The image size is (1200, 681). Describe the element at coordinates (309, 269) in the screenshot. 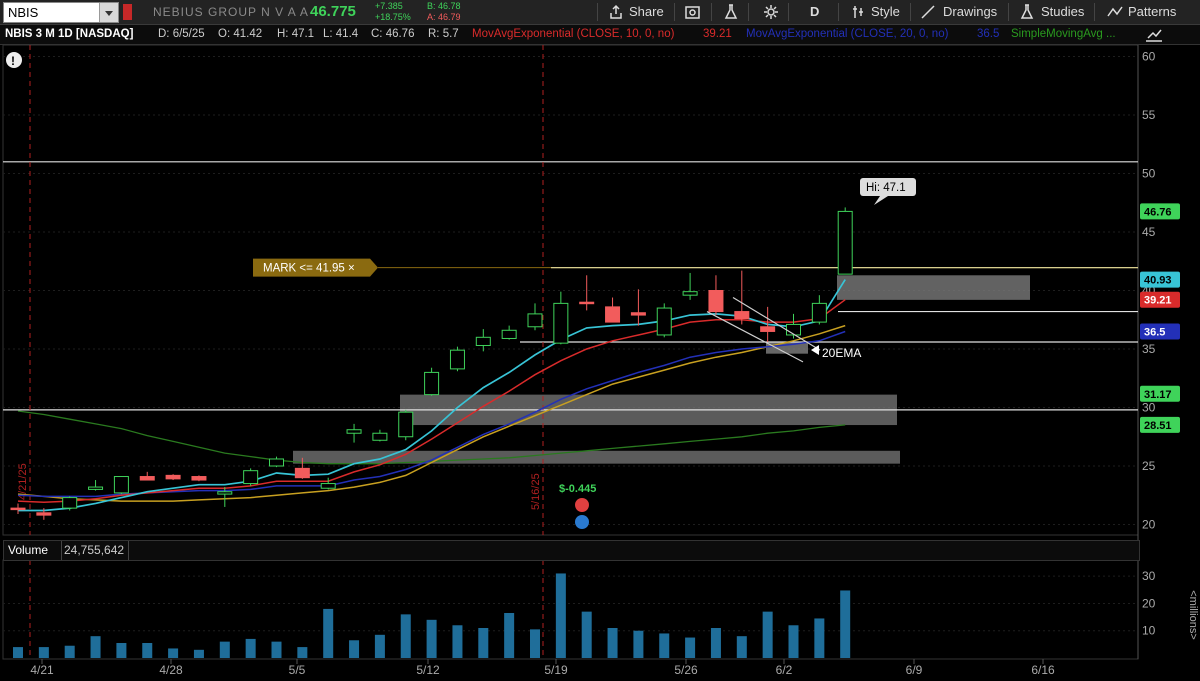

I see `mark-label: MARK <= 41.95 ×` at that location.